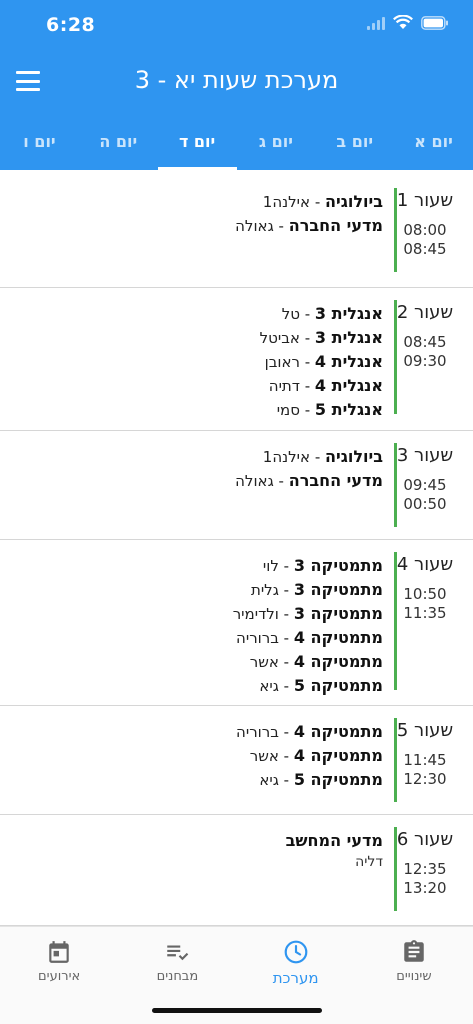  Describe the element at coordinates (178, 953) in the screenshot. I see `checklist-icon` at that location.